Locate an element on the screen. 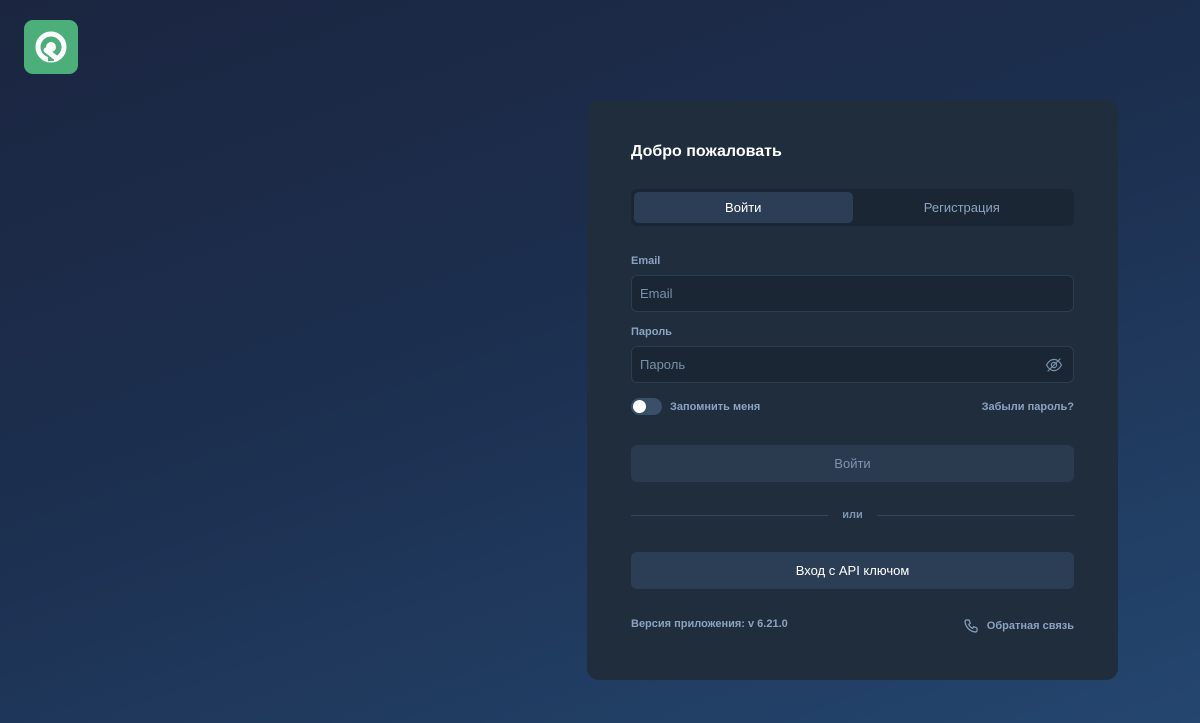  feedback-link: Обратная связь is located at coordinates (1018, 626).